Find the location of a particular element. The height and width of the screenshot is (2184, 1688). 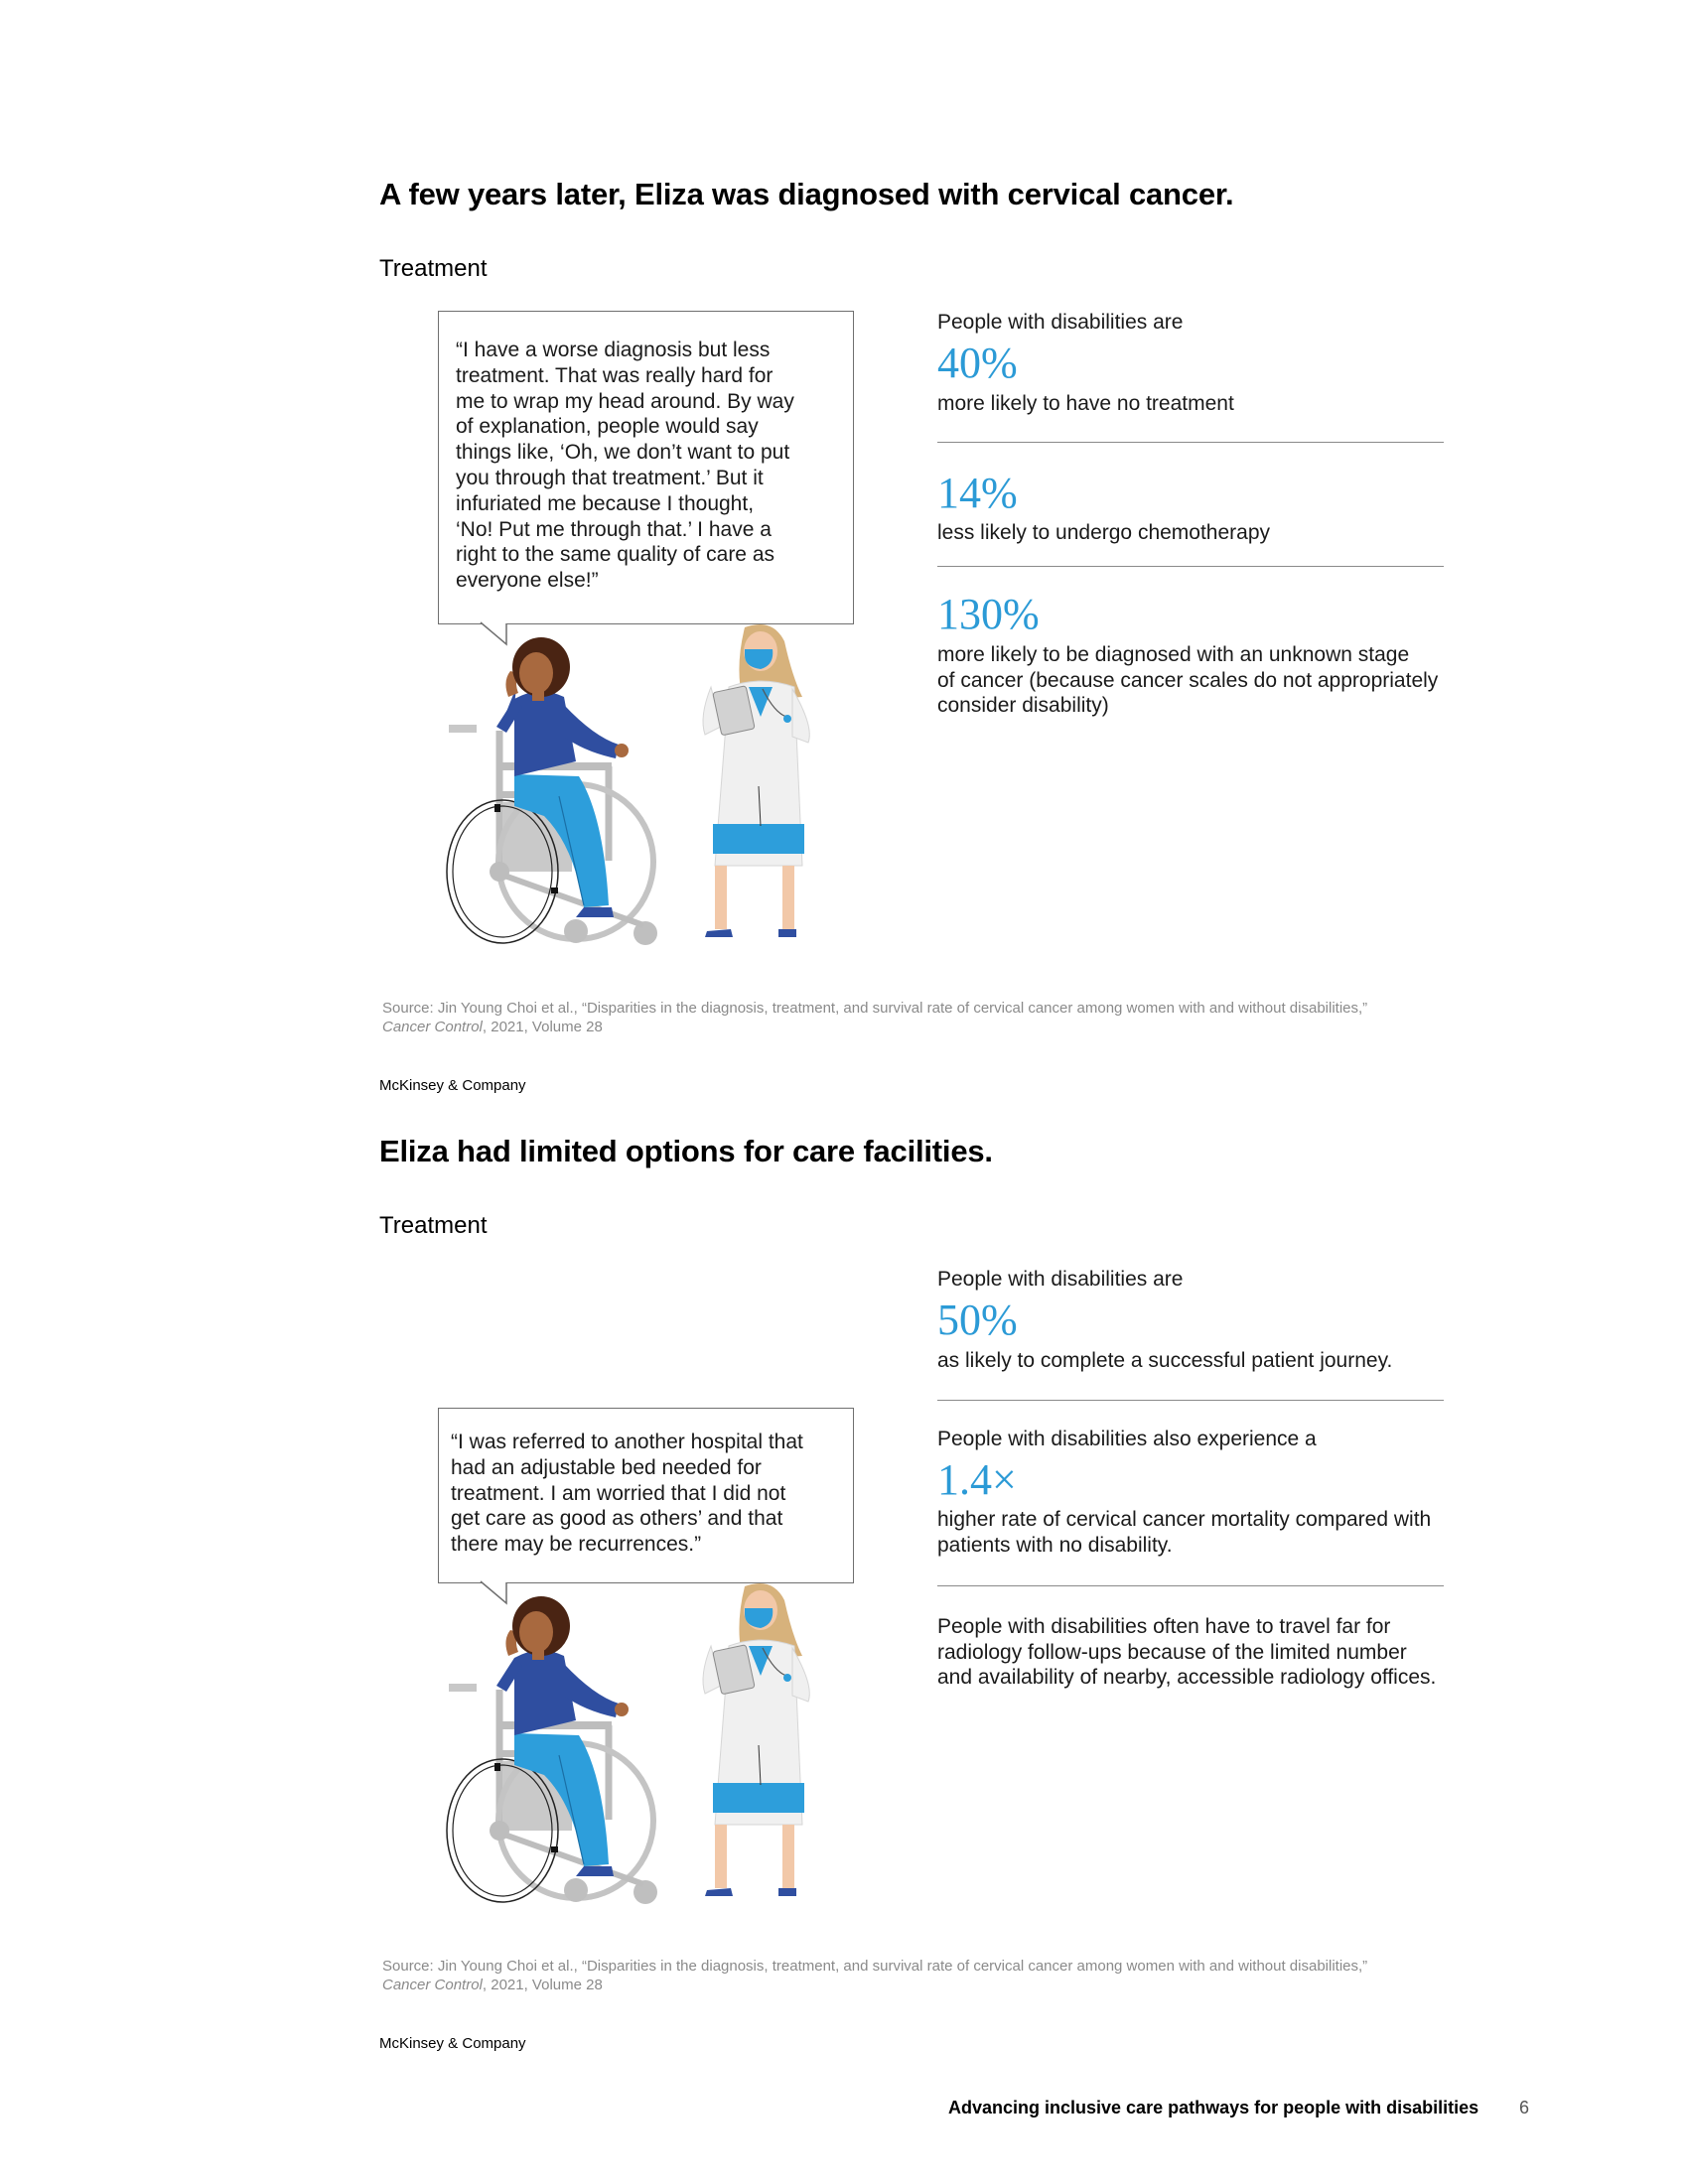

section2-stat1-intro: People with disabilities are is located at coordinates (1060, 1279).